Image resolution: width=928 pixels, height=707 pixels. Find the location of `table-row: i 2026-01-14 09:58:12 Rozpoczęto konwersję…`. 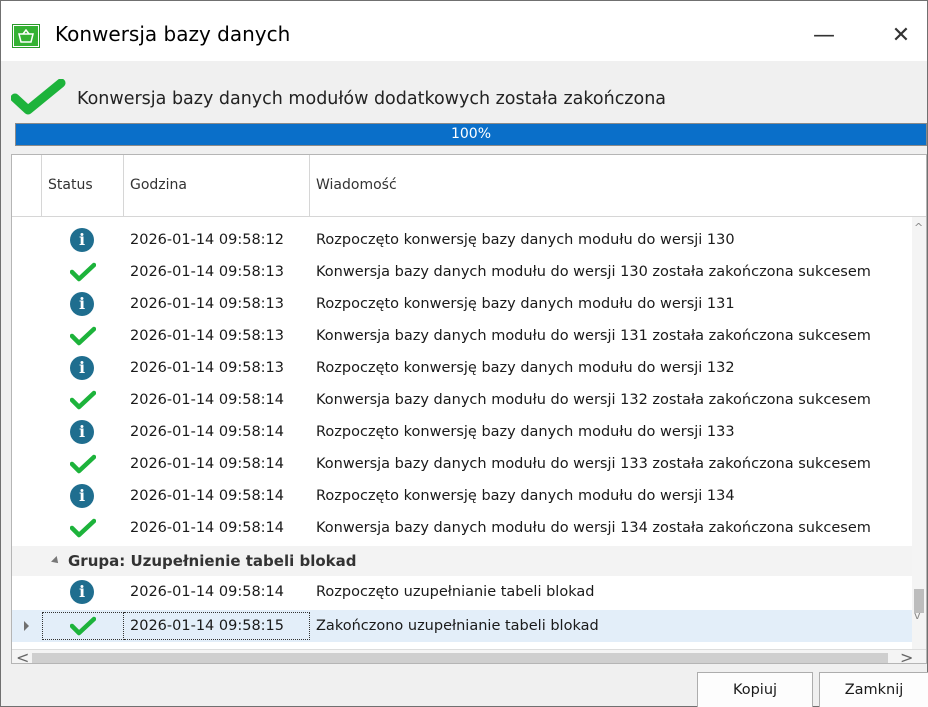

table-row: i 2026-01-14 09:58:12 Rozpoczęto konwersję… is located at coordinates (462, 240).